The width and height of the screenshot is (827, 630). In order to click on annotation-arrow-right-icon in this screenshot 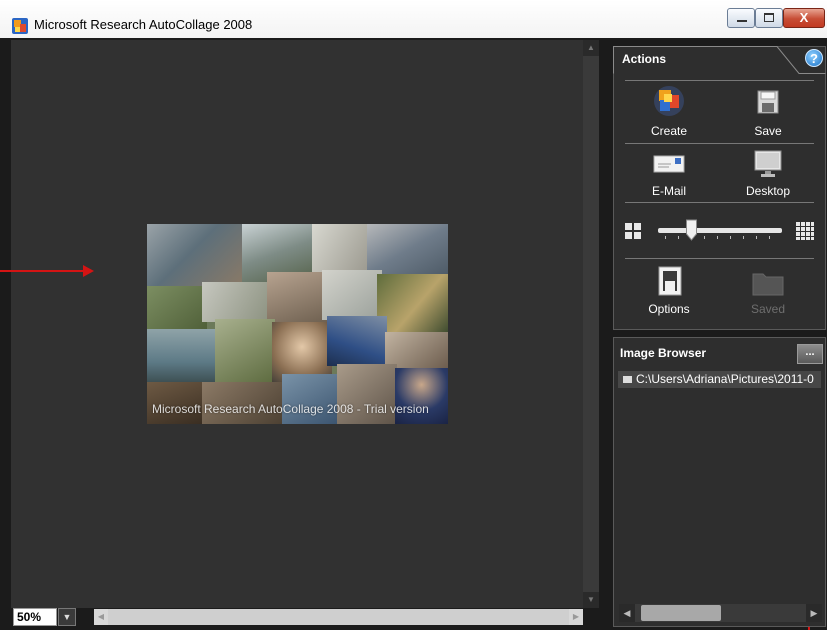, I will do `click(88, 271)`.